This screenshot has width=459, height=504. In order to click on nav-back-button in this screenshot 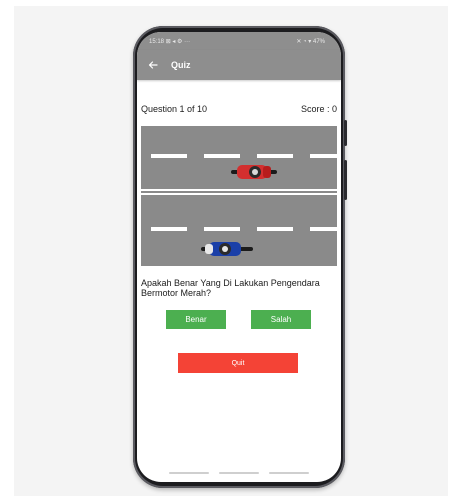, I will do `click(289, 473)`.